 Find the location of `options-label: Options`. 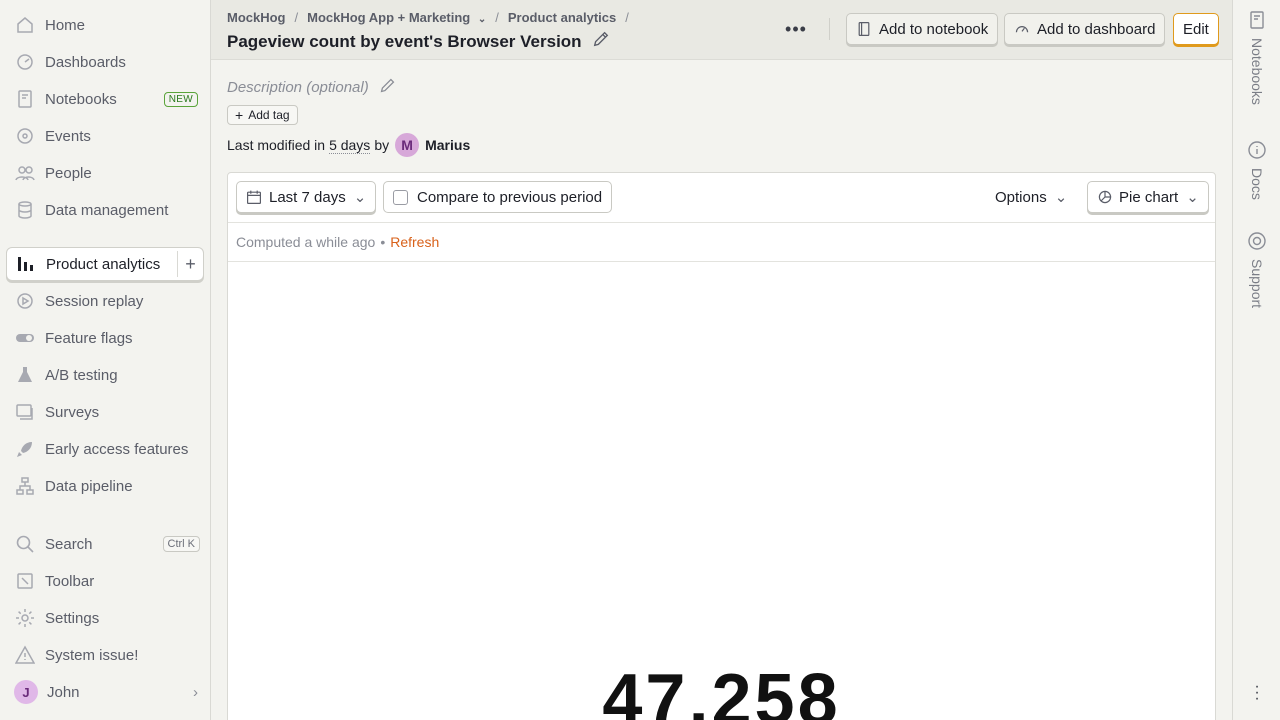

options-label: Options is located at coordinates (1021, 197).